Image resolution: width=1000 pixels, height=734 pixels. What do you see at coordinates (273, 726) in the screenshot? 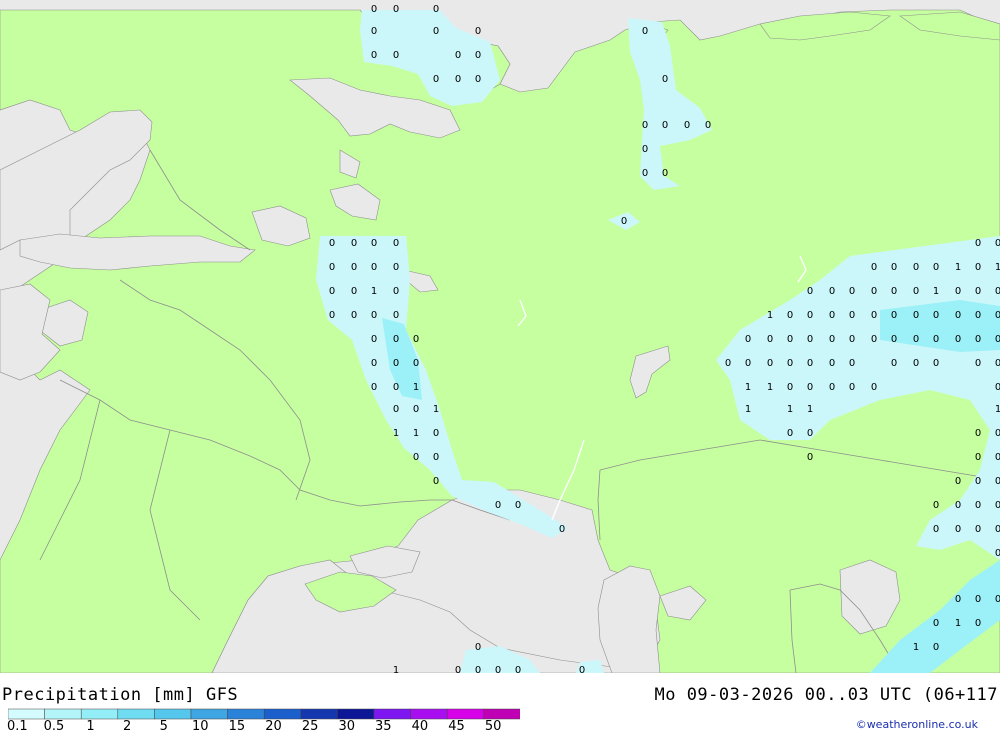
I see `color-scale-tick-label: 20` at bounding box center [273, 726].